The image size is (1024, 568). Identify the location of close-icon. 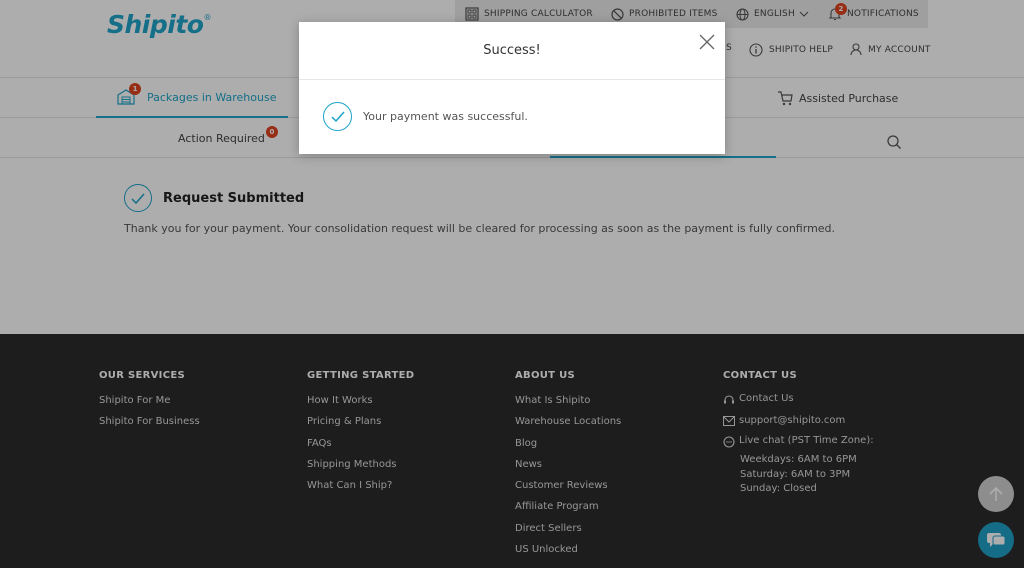
(707, 42).